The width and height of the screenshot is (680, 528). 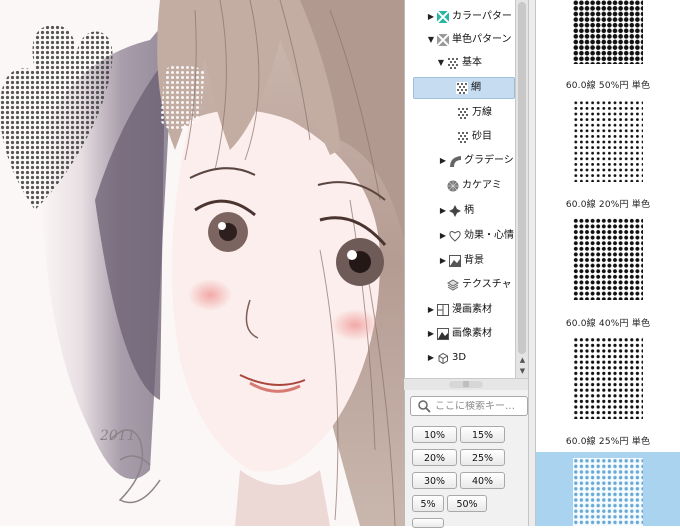 I want to click on tree-item-basic: ▼ 基本, so click(x=459, y=63).